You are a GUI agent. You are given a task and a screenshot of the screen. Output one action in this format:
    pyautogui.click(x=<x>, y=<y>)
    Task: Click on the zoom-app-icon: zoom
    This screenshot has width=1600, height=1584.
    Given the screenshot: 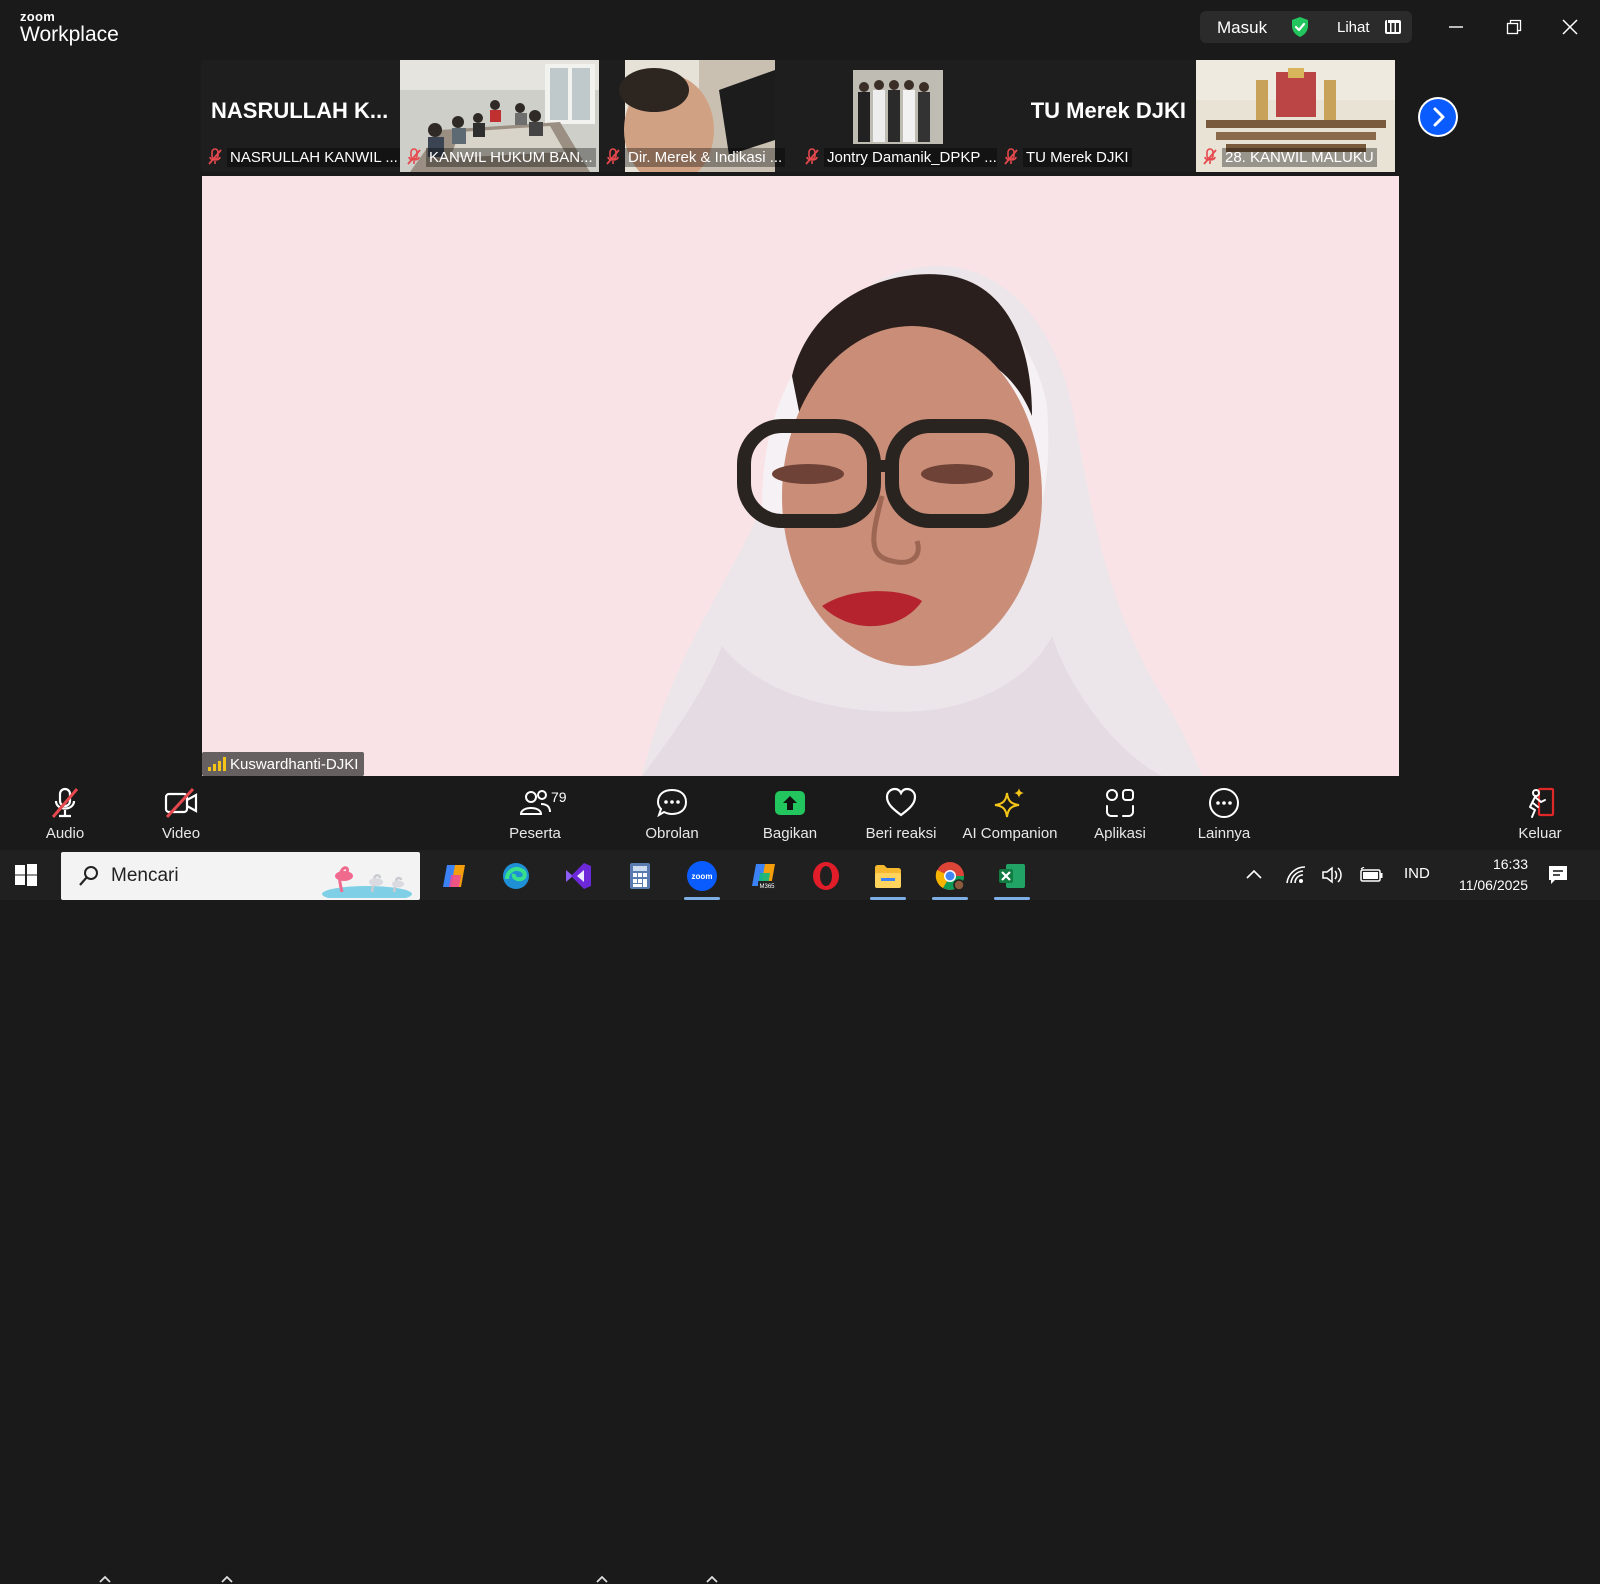 What is the action you would take?
    pyautogui.click(x=702, y=876)
    